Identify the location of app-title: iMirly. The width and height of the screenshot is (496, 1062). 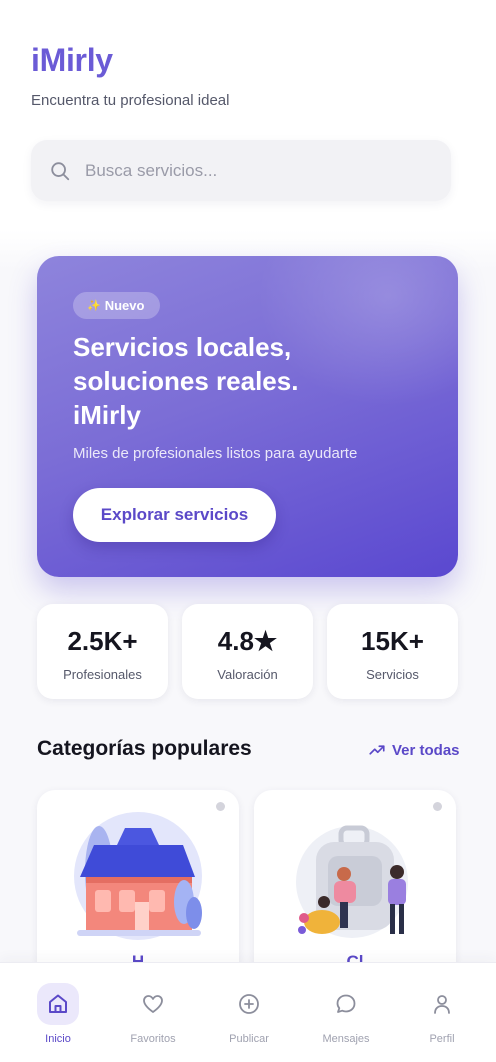
(72, 60).